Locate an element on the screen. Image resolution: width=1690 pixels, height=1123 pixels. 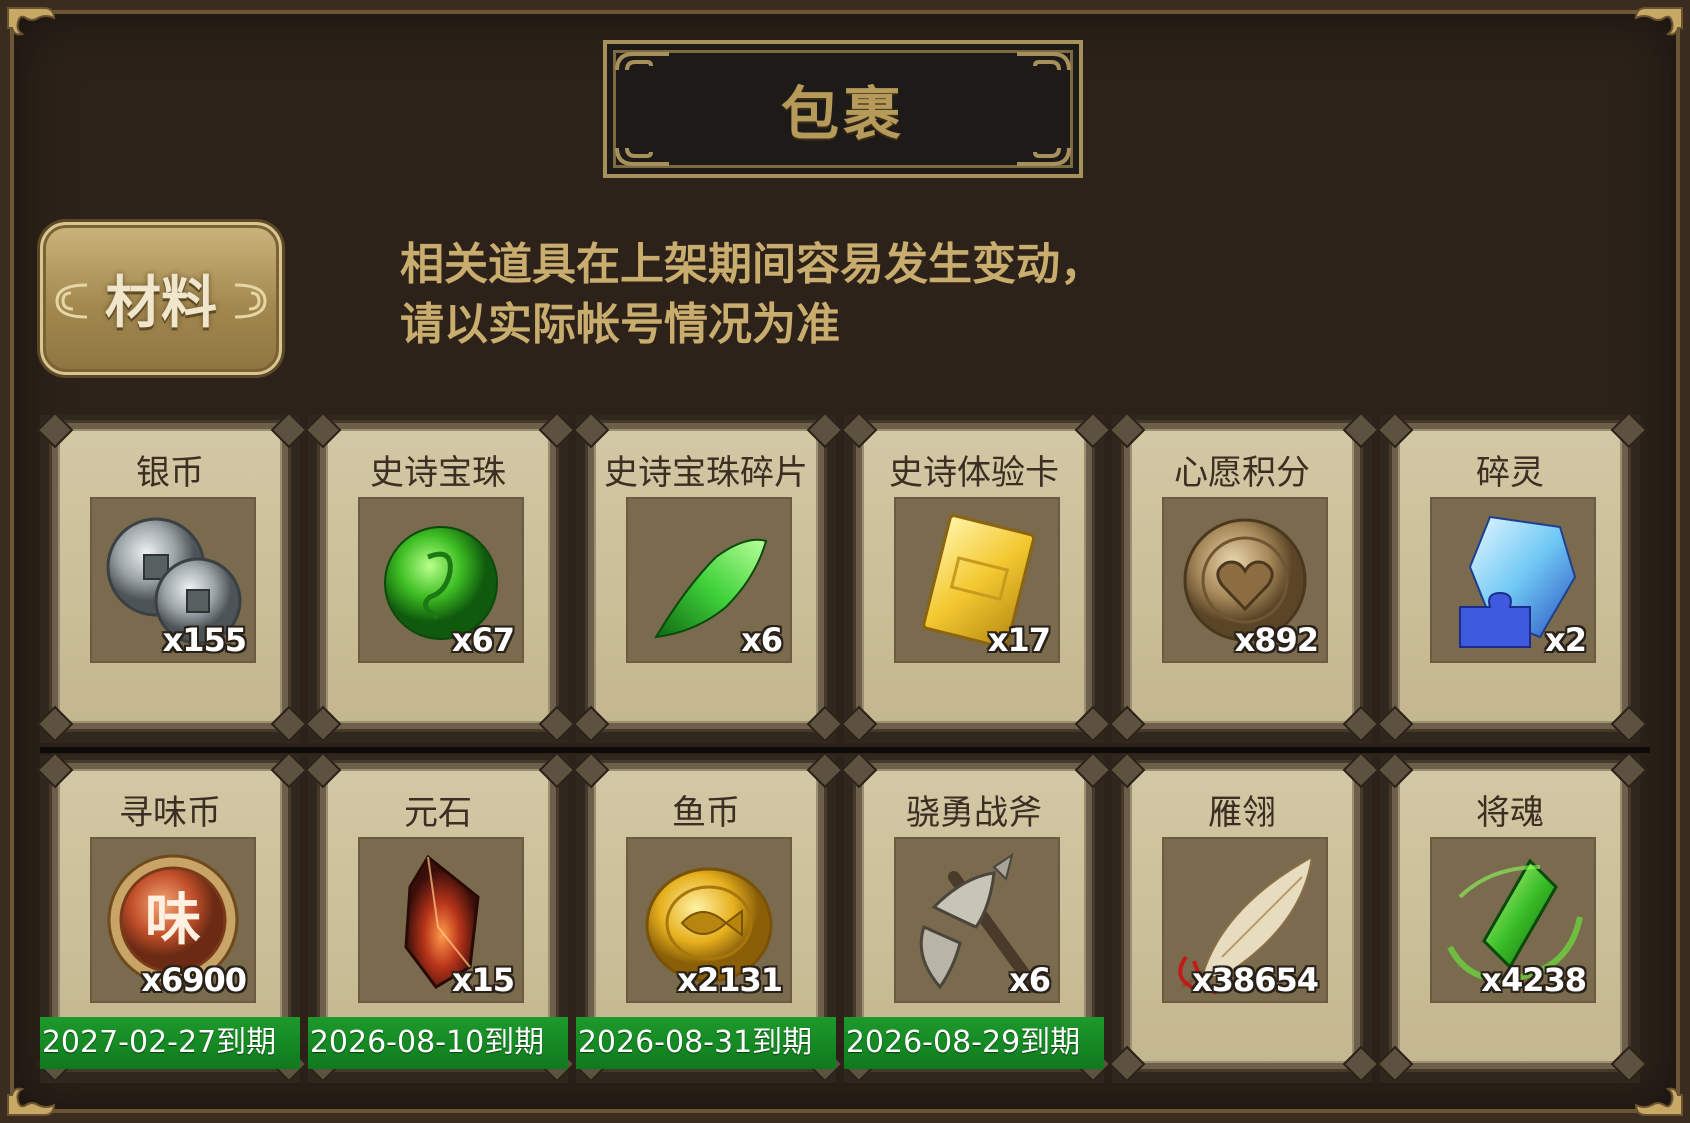
item-count: x4238 is located at coordinates (1534, 980).